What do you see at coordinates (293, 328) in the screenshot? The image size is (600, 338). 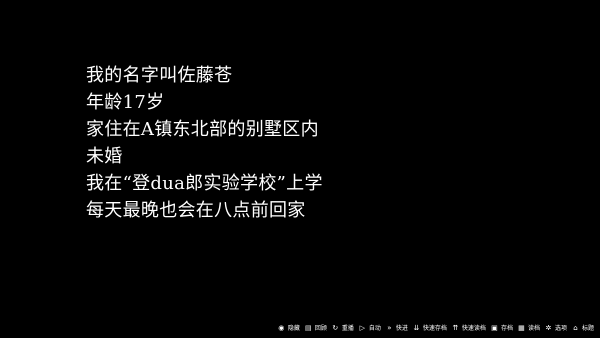 I see `hide-label: 隐藏` at bounding box center [293, 328].